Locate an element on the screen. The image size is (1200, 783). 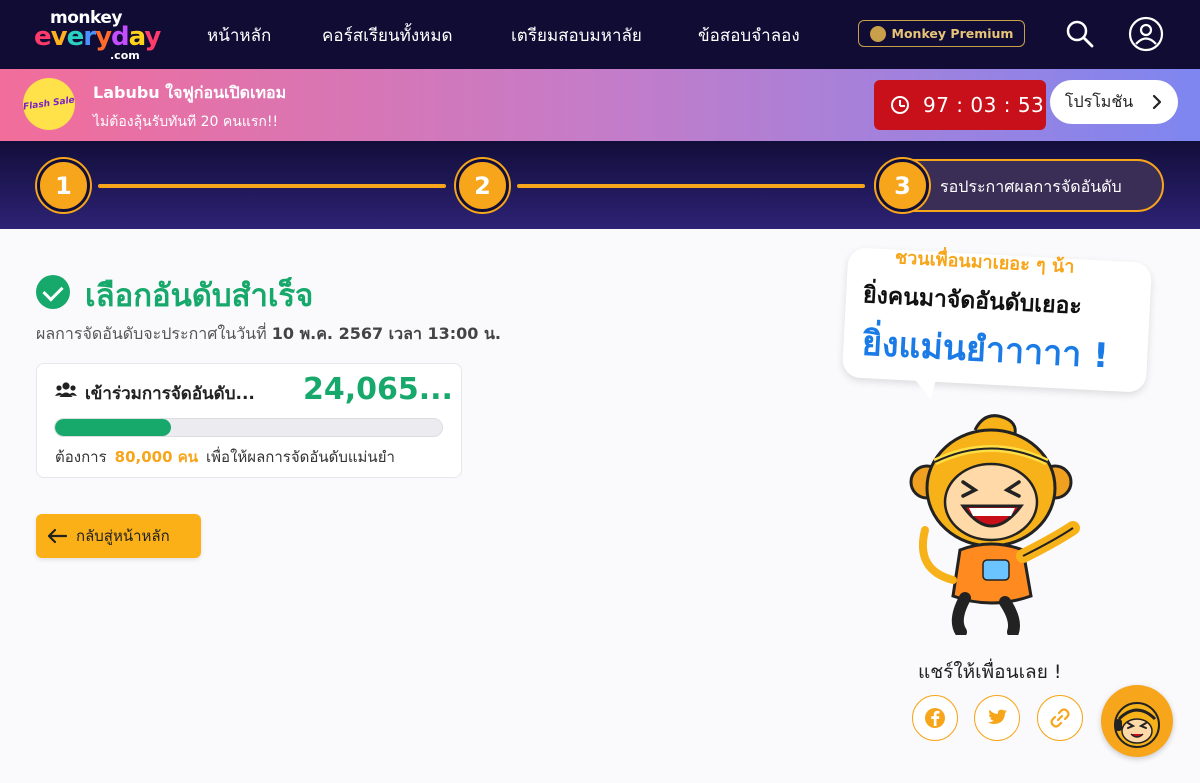
facebook-icon is located at coordinates (935, 718).